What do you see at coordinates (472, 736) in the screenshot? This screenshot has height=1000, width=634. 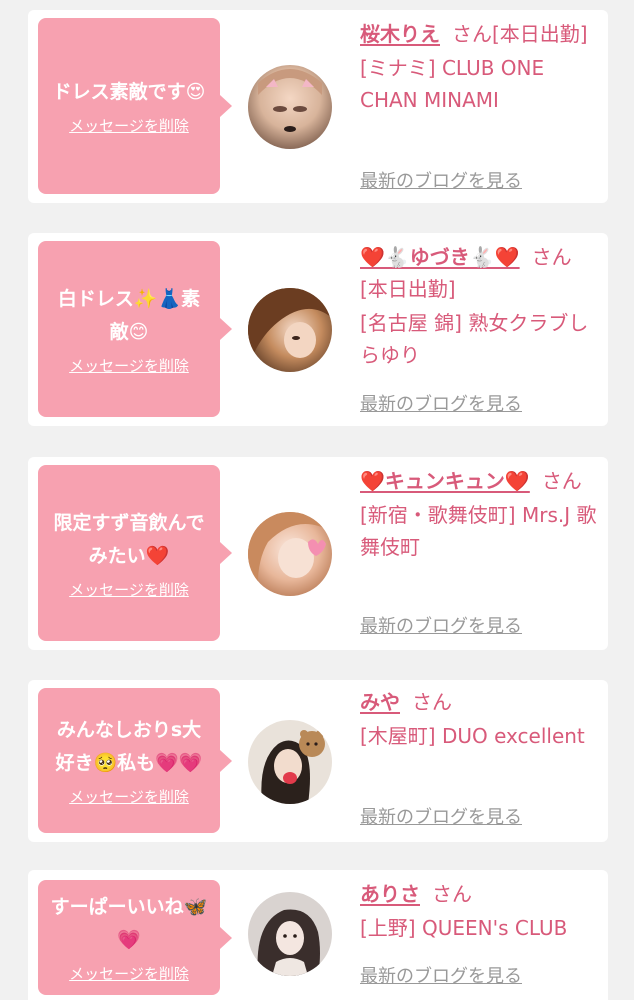 I see `sender-shop: [木屋町] DUO excellent` at bounding box center [472, 736].